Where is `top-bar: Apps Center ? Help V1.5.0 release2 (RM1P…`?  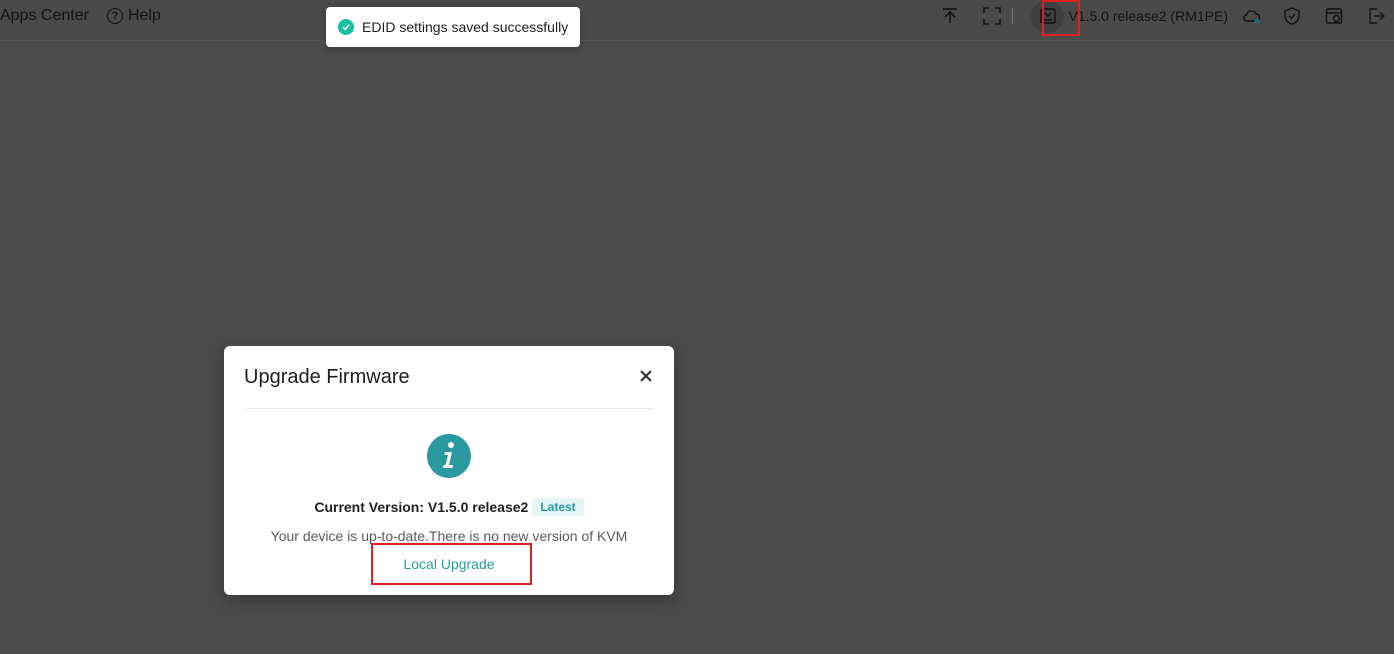
top-bar: Apps Center ? Help V1.5.0 release2 (RM1P… is located at coordinates (697, 20).